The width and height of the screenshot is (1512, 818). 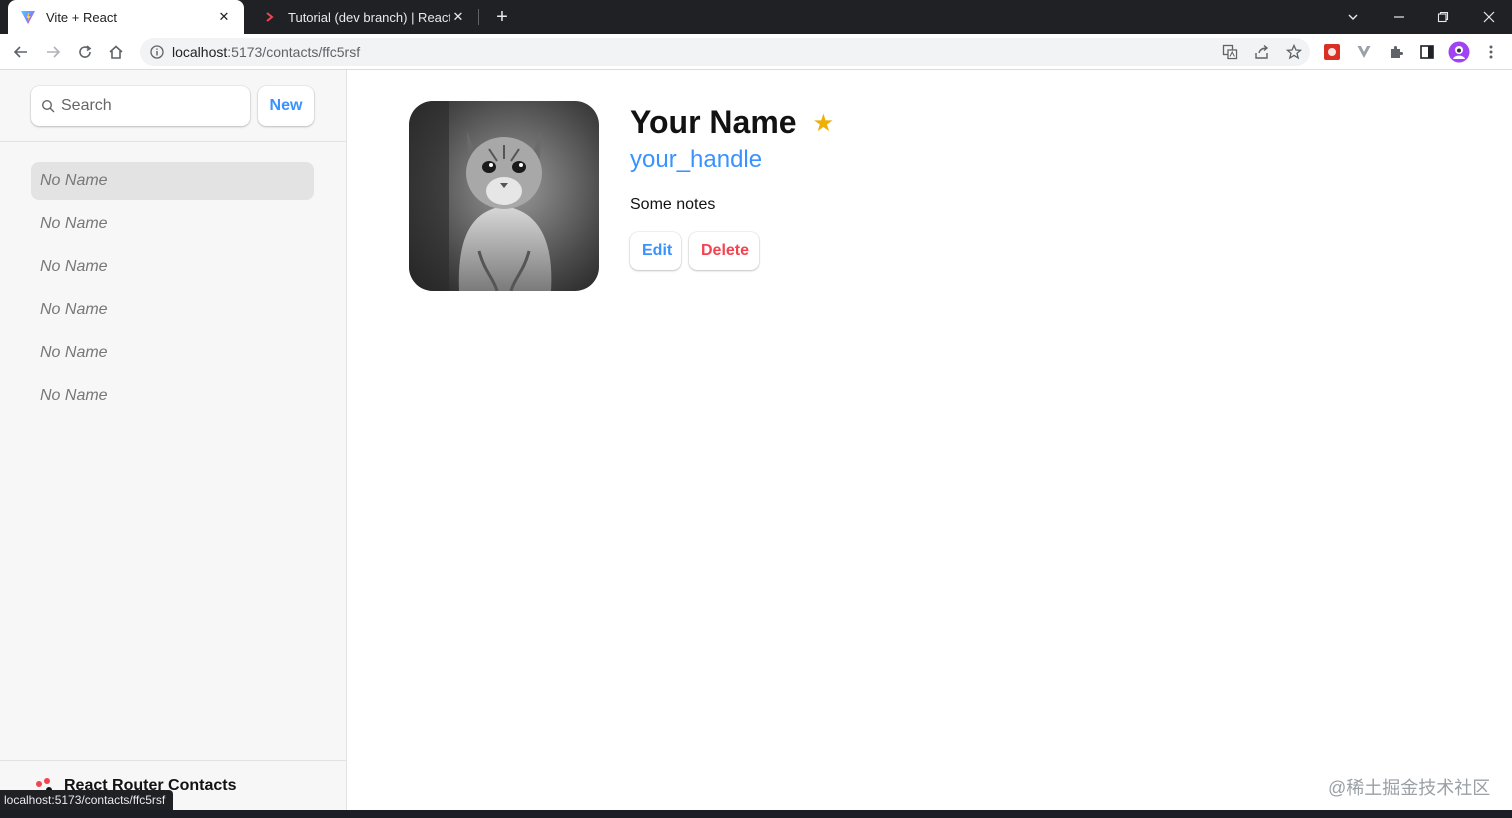 I want to click on tab-react-router-tutorial: Tutorial (dev branch) | React Router ✕, so click(x=364, y=17).